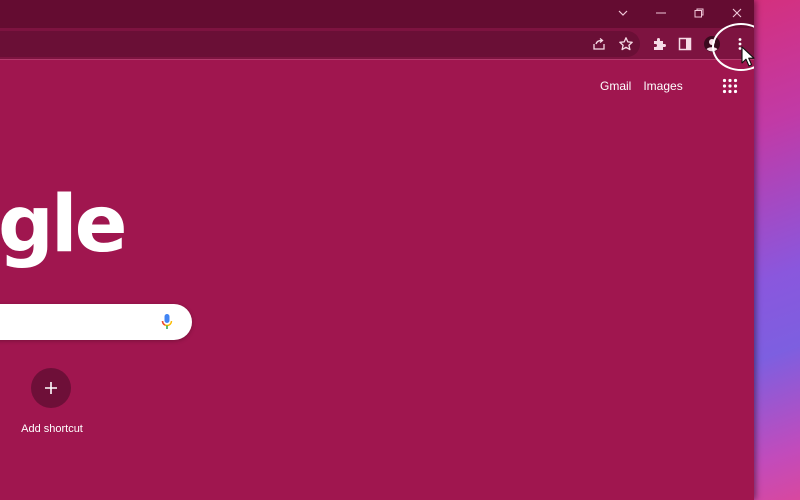 The height and width of the screenshot is (500, 800). I want to click on browser-toolbar, so click(377, 44).